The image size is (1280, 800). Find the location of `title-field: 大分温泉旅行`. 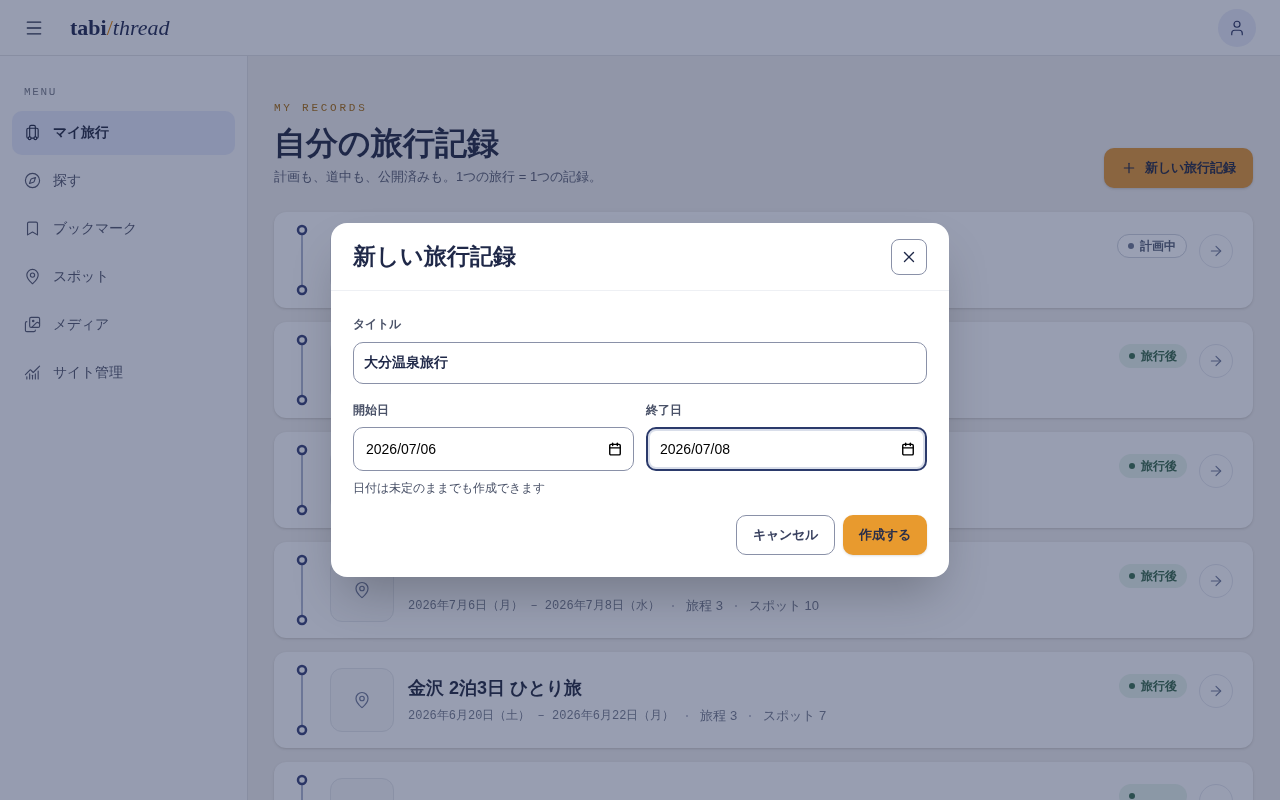

title-field: 大分温泉旅行 is located at coordinates (640, 363).